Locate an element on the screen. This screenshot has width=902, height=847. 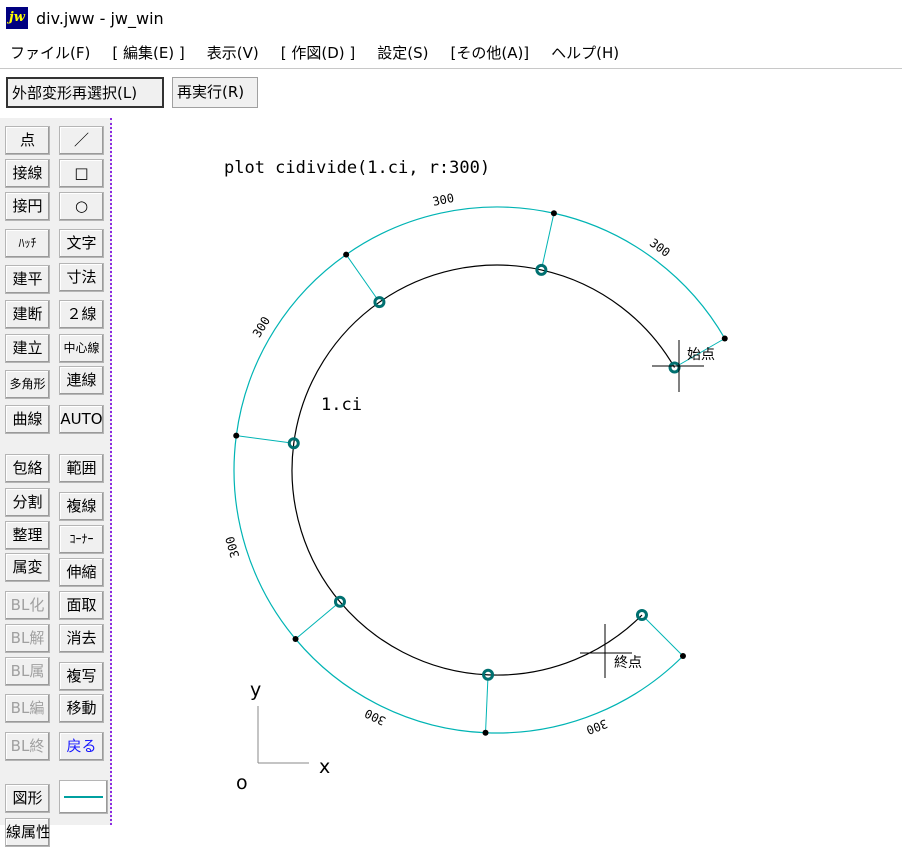
title-bar: jw div.jww - jw_win is located at coordinates (451, 18).